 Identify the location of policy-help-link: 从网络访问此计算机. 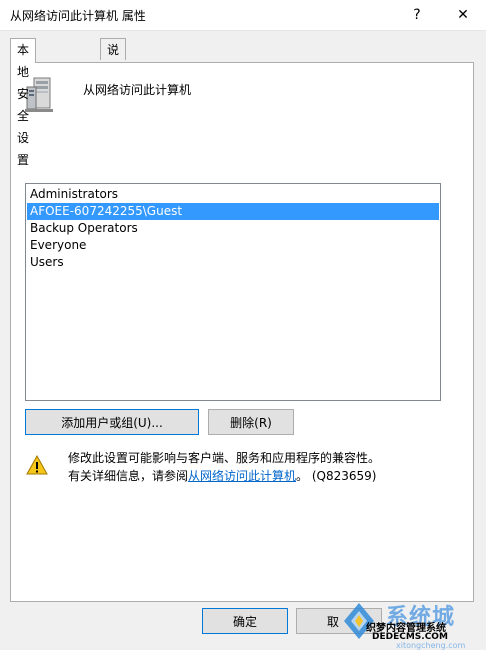
(242, 476).